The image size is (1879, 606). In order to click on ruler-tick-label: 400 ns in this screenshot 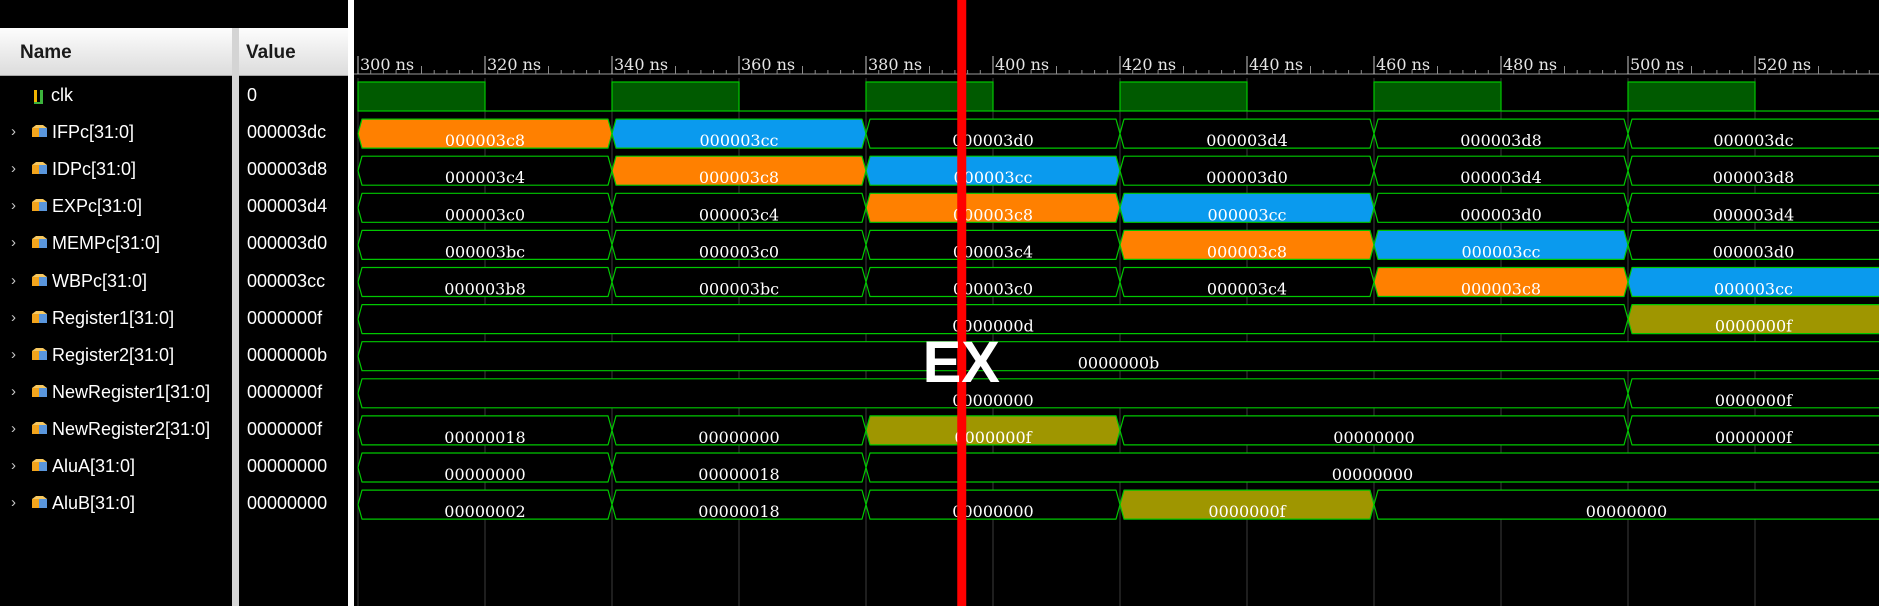, I will do `click(1022, 64)`.